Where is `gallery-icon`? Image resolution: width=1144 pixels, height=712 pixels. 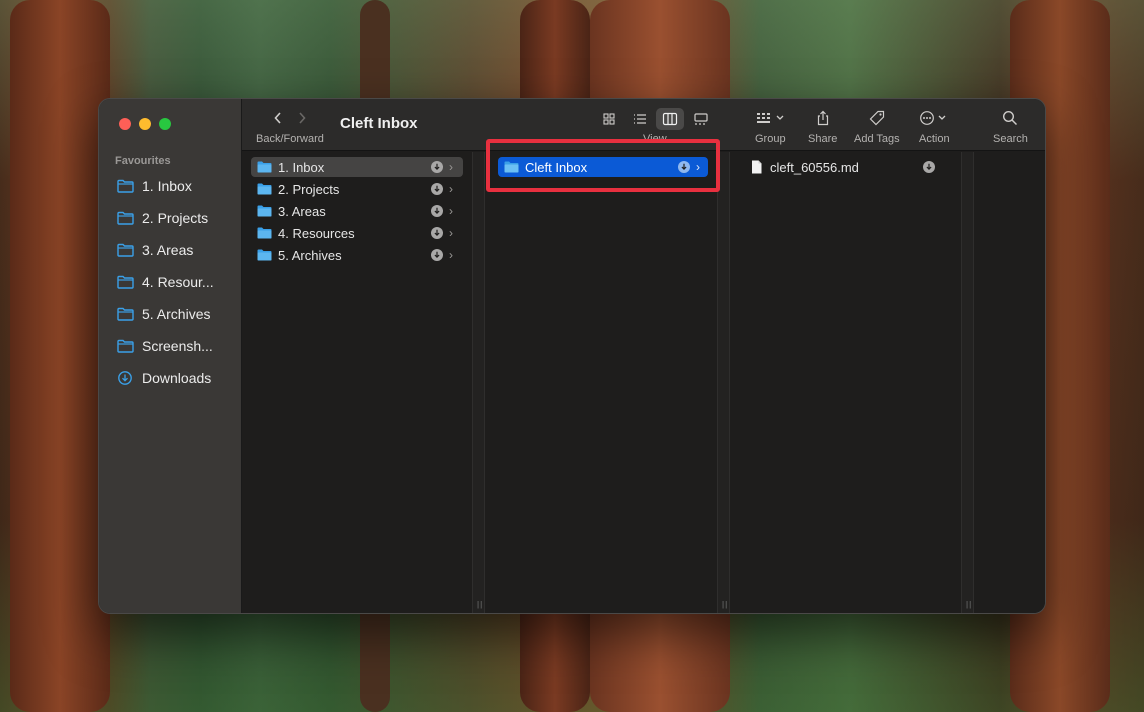 gallery-icon is located at coordinates (701, 119).